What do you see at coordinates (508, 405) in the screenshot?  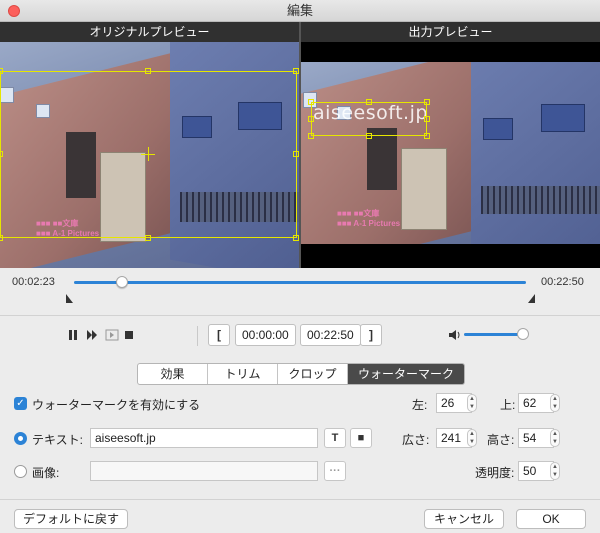 I see `top-label: 上:` at bounding box center [508, 405].